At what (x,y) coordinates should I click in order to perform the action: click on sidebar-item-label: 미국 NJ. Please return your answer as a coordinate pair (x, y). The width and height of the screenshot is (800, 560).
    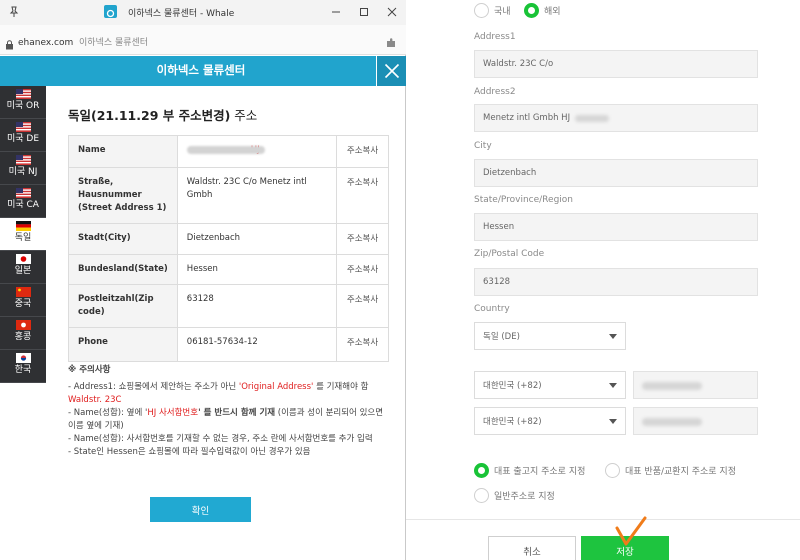
    Looking at the image, I should click on (23, 172).